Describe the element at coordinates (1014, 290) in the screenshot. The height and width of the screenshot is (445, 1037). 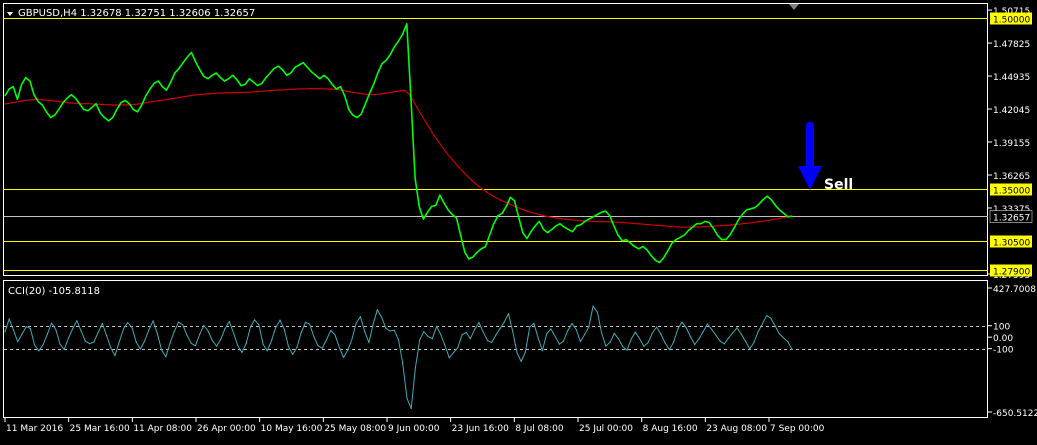
I see `cci-tick-label: 427.7008` at that location.